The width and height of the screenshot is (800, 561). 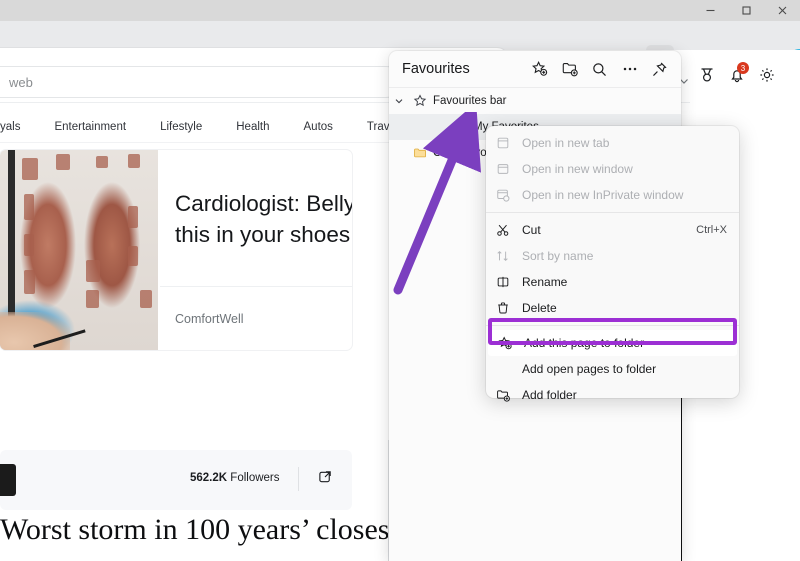 What do you see at coordinates (509, 143) in the screenshot?
I see `new-tab-icon` at bounding box center [509, 143].